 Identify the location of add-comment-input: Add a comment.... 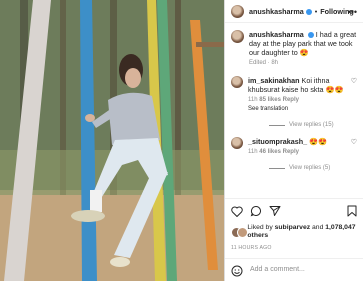
(277, 270).